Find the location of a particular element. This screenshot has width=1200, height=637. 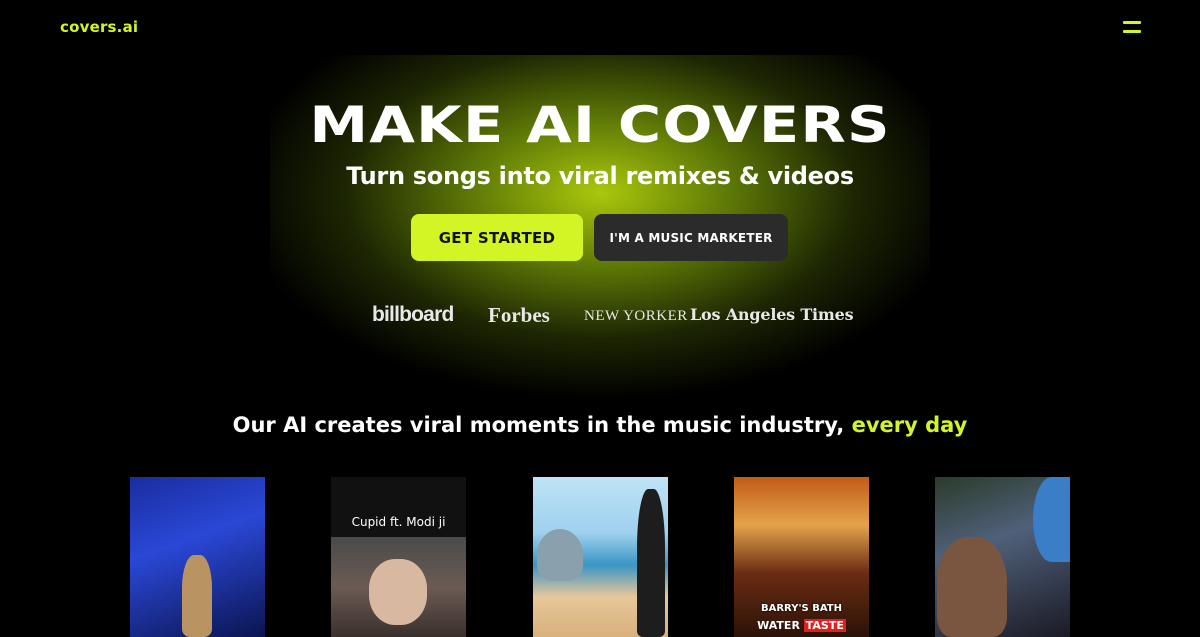

menu-bar-top is located at coordinates (1132, 22).